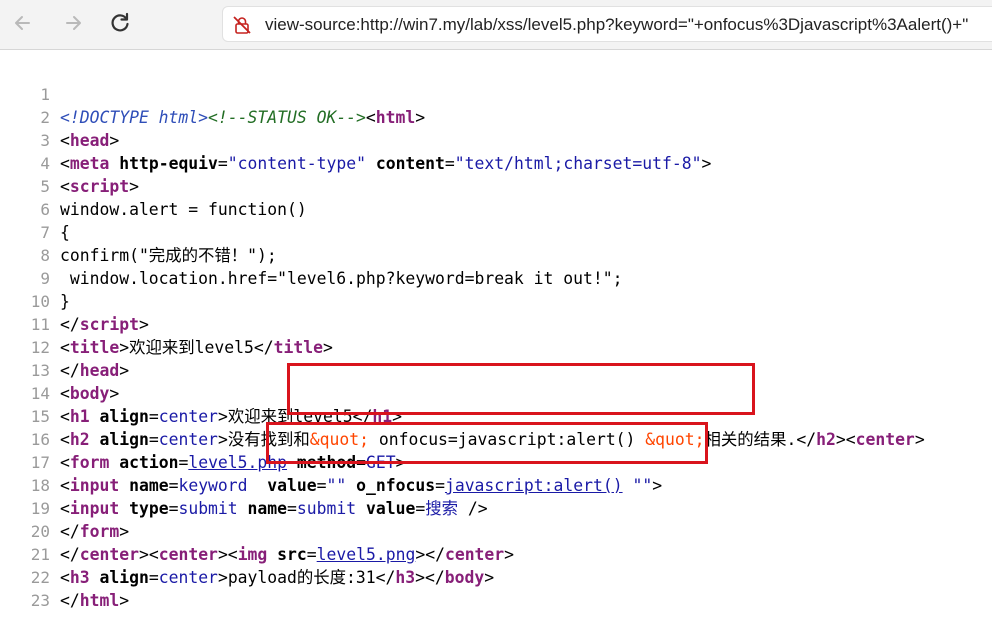 The height and width of the screenshot is (635, 992). Describe the element at coordinates (496, 438) in the screenshot. I see `source-line: 16 <form action=level5.php method=GET>` at that location.